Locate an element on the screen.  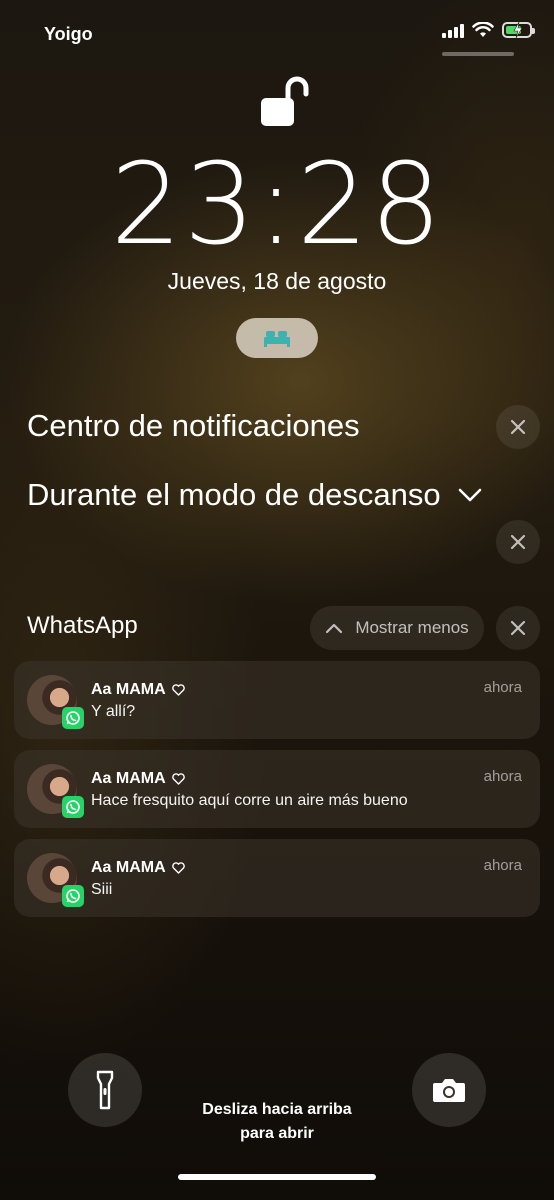
sleep-focus-button is located at coordinates (277, 338).